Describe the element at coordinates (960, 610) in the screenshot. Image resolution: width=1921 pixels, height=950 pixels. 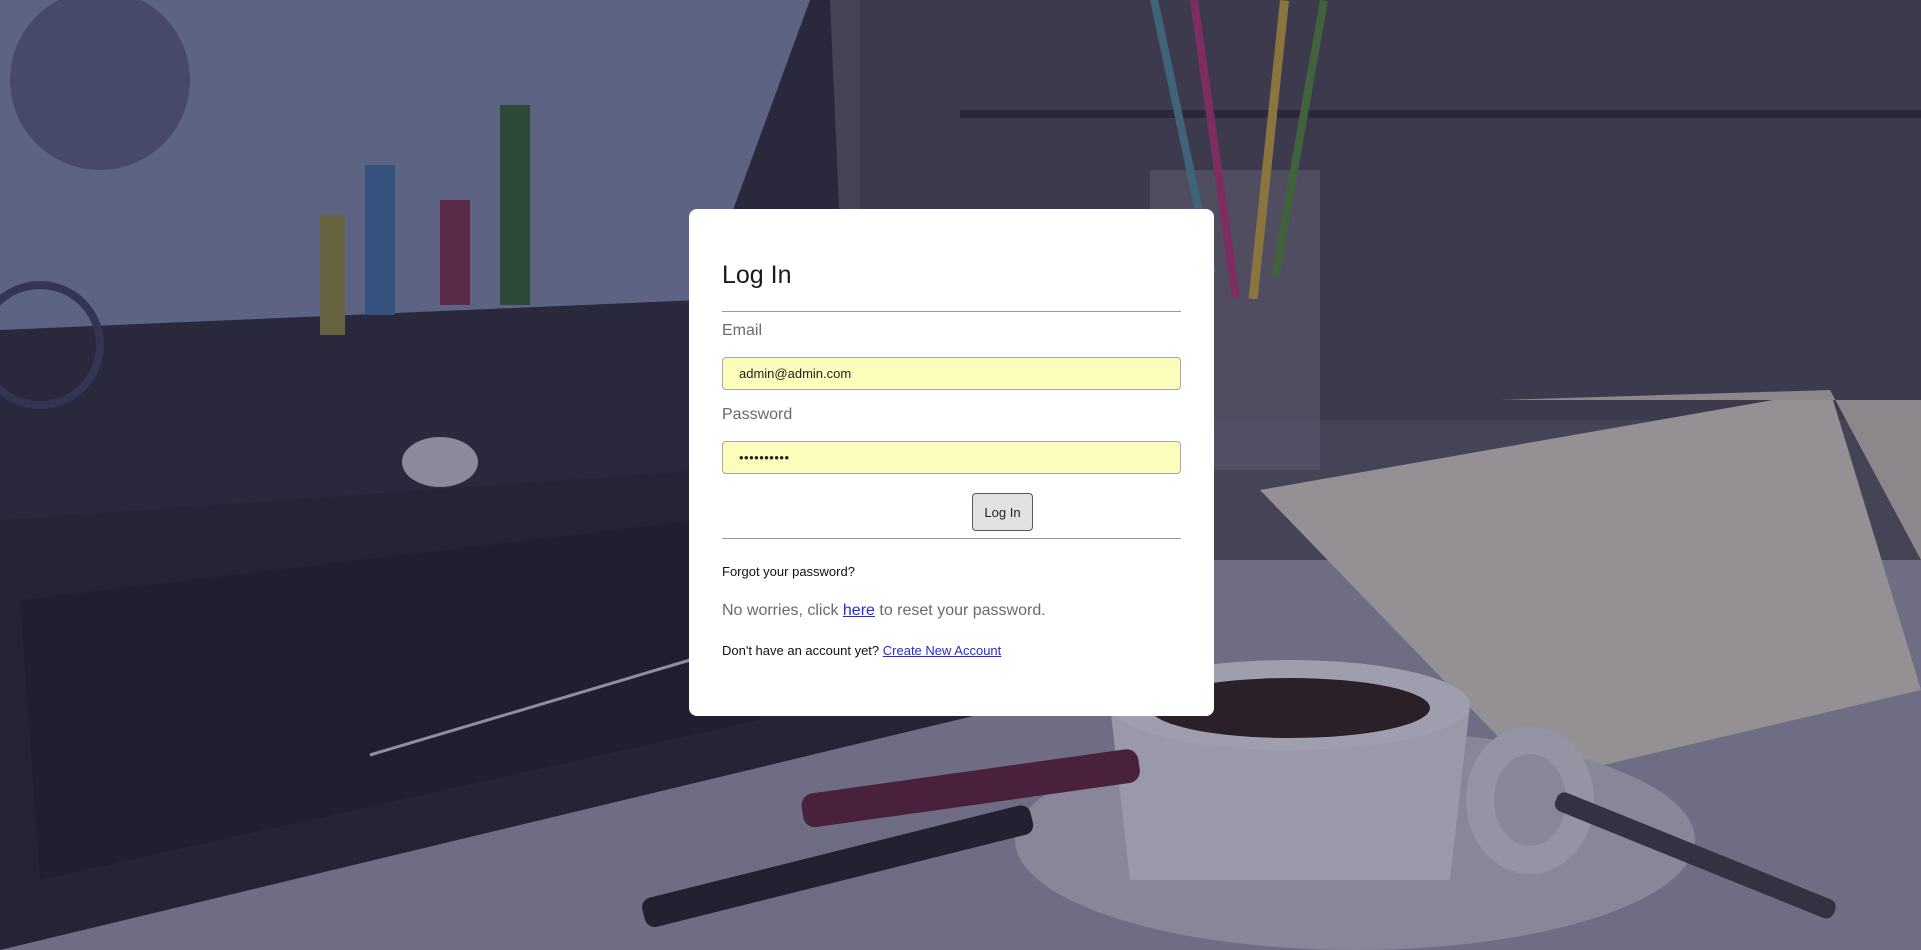
I see `reset-suffix: to reset your password.` at that location.